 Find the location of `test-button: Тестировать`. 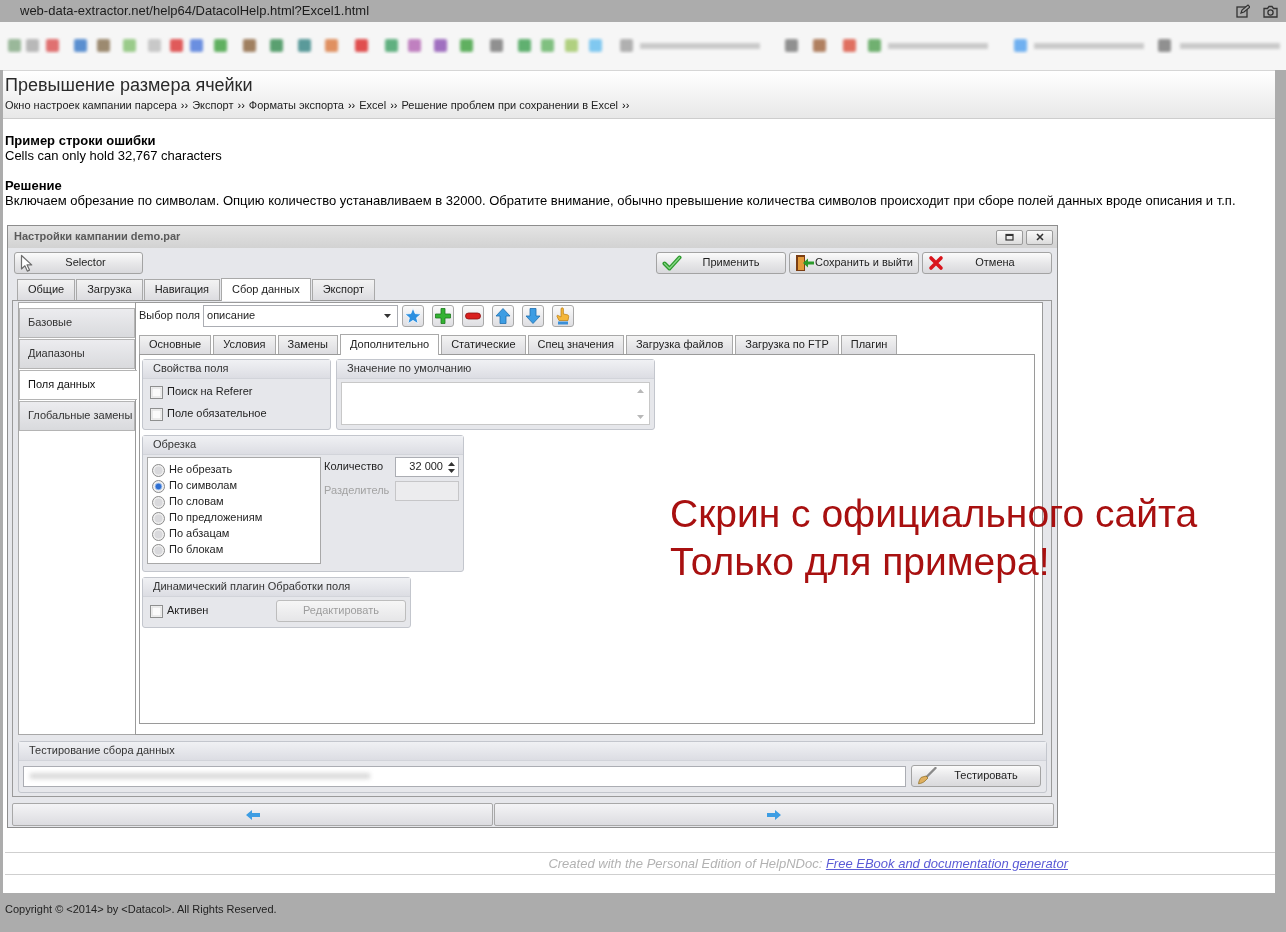

test-button: Тестировать is located at coordinates (976, 776).